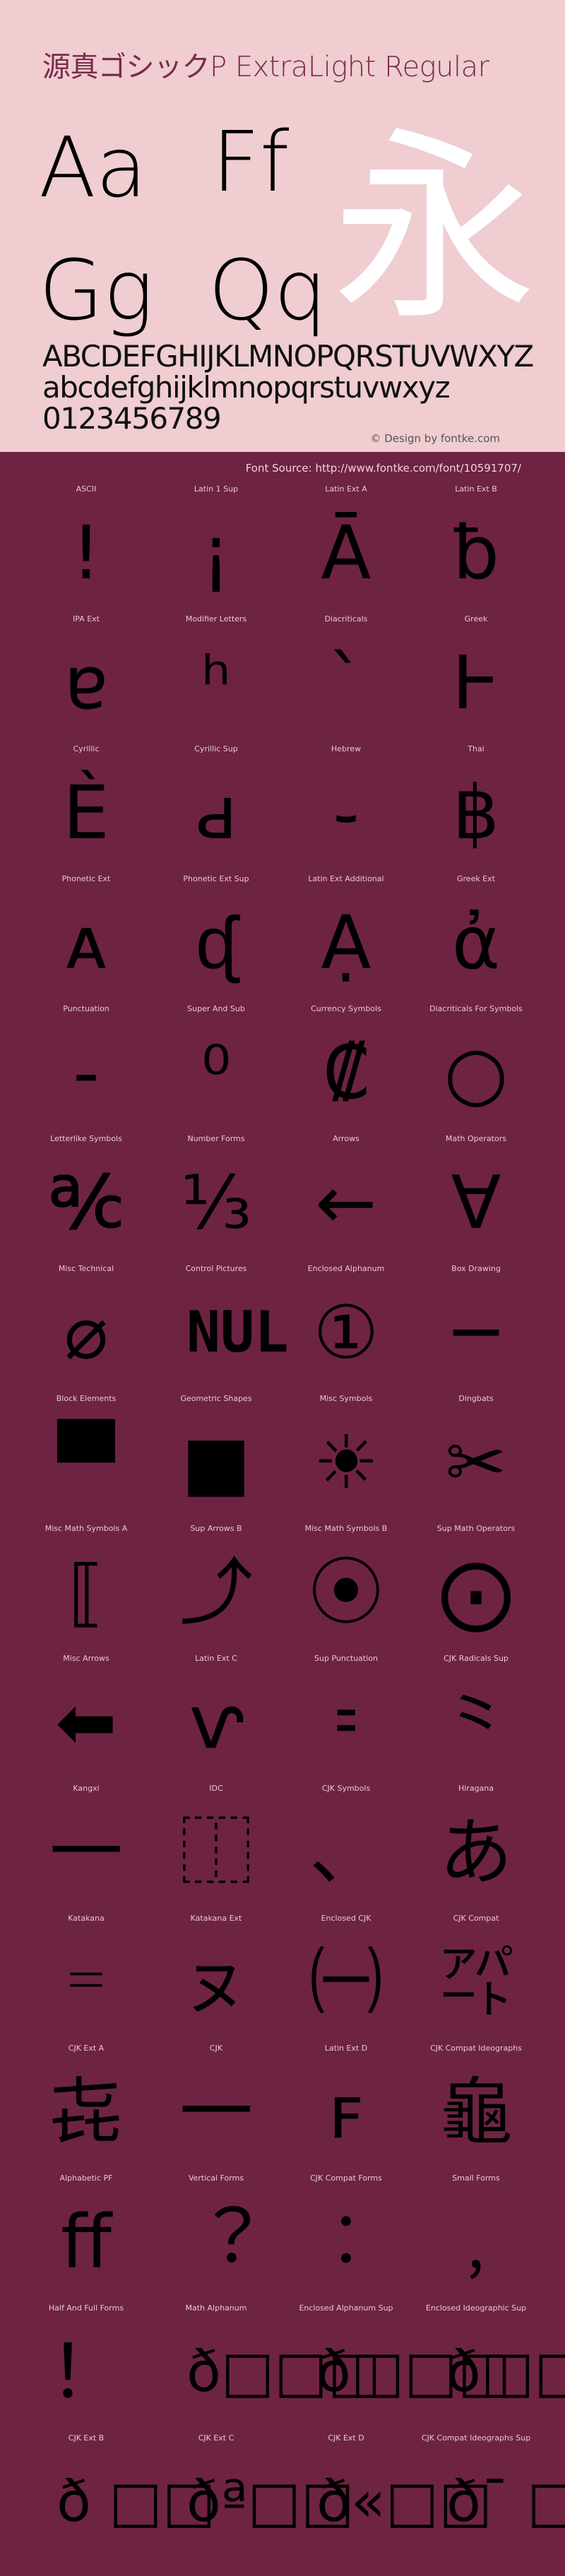  I want to click on block-glyph: ⨀, so click(476, 1592).